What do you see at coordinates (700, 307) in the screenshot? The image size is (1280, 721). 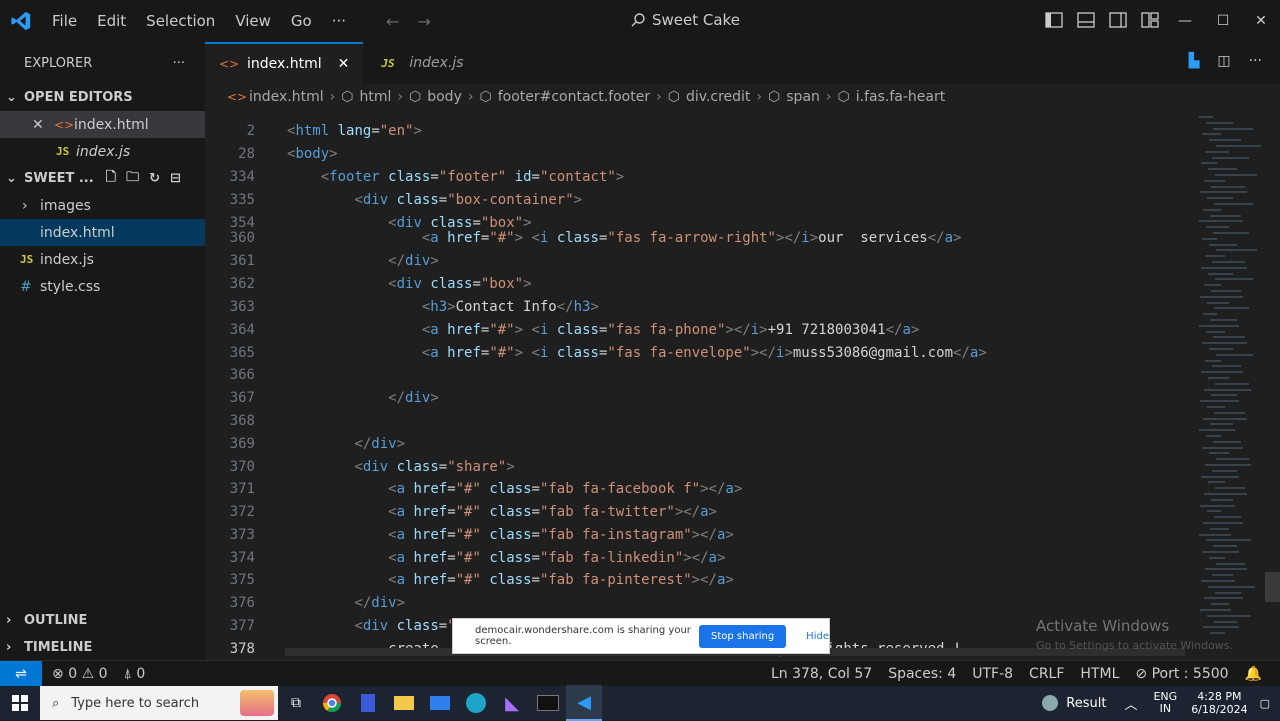 I see `code-line: 363 <h3>Contact Info</h3>` at bounding box center [700, 307].